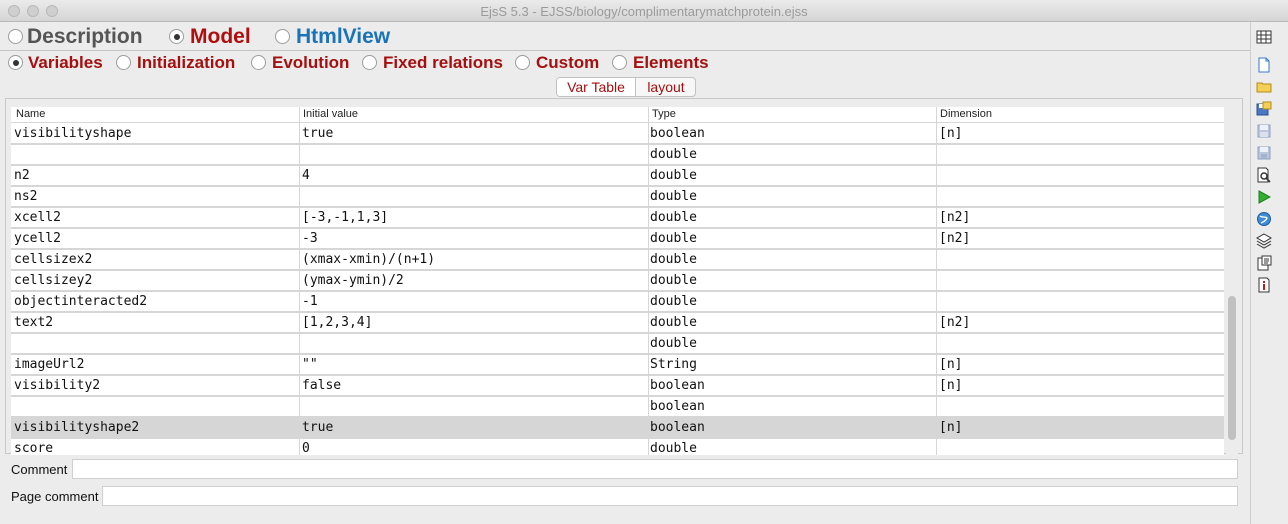  What do you see at coordinates (617, 239) in the screenshot?
I see `table-row: ycell2 -3 double [n2]` at bounding box center [617, 239].